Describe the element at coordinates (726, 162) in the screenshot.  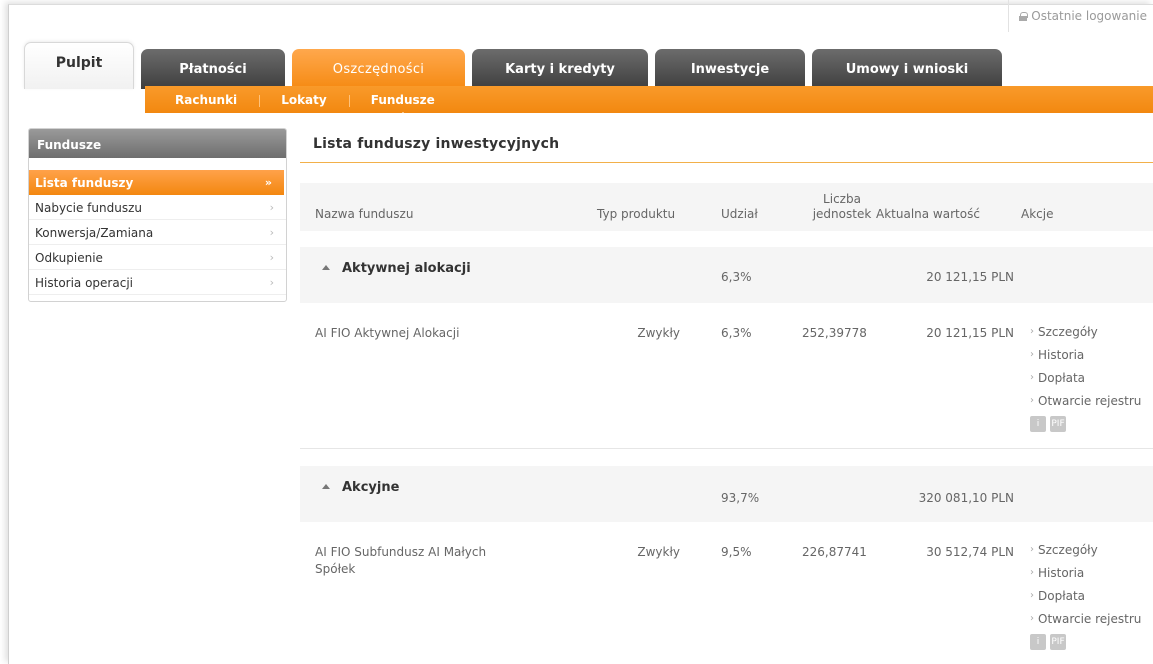
I see `title-divider` at that location.